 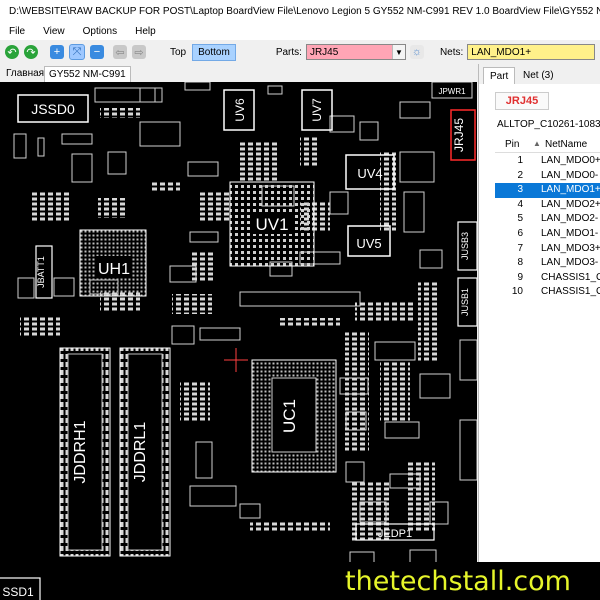 I want to click on menu-help: Help, so click(x=145, y=31).